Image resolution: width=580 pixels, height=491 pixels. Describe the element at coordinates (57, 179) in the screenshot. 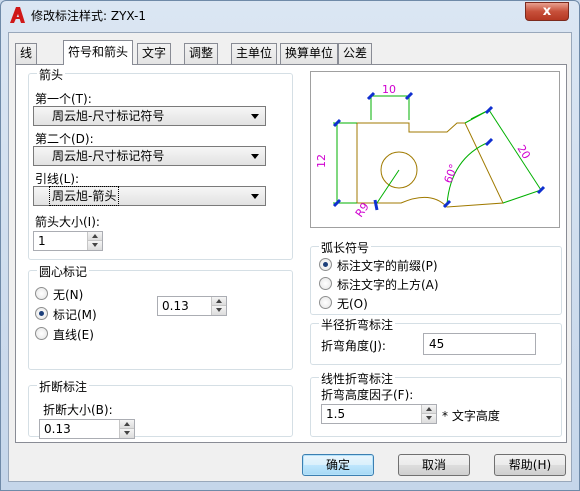

I see `leader-arrow-label: 引线(L):` at that location.